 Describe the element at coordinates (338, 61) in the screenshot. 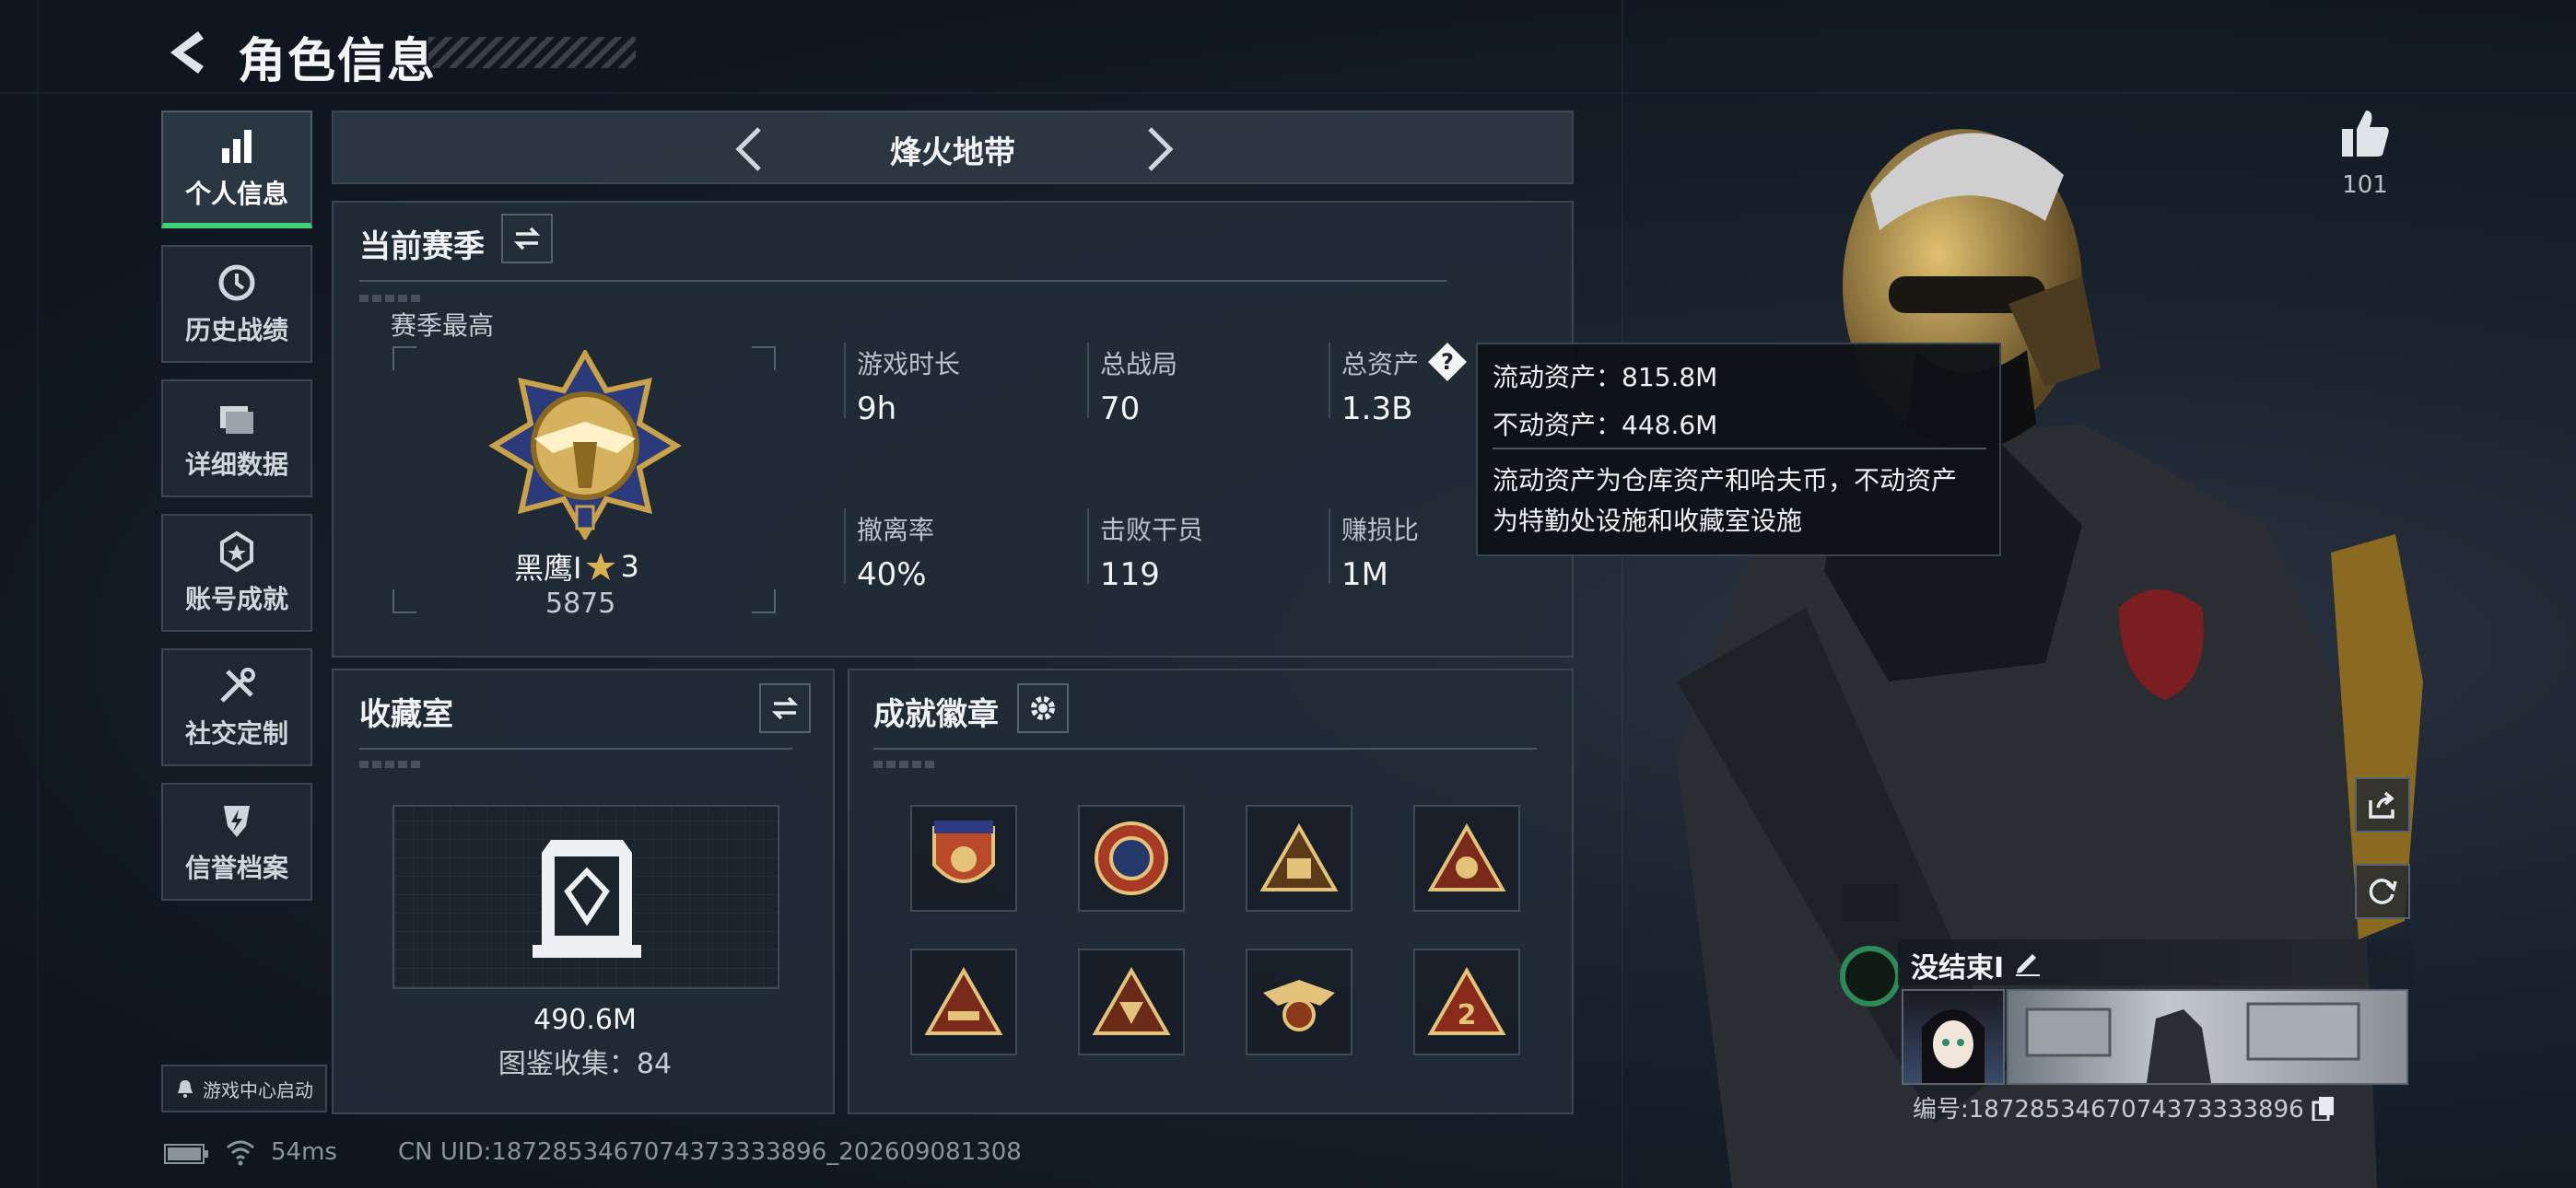

I see `page-title: 角色信息` at that location.